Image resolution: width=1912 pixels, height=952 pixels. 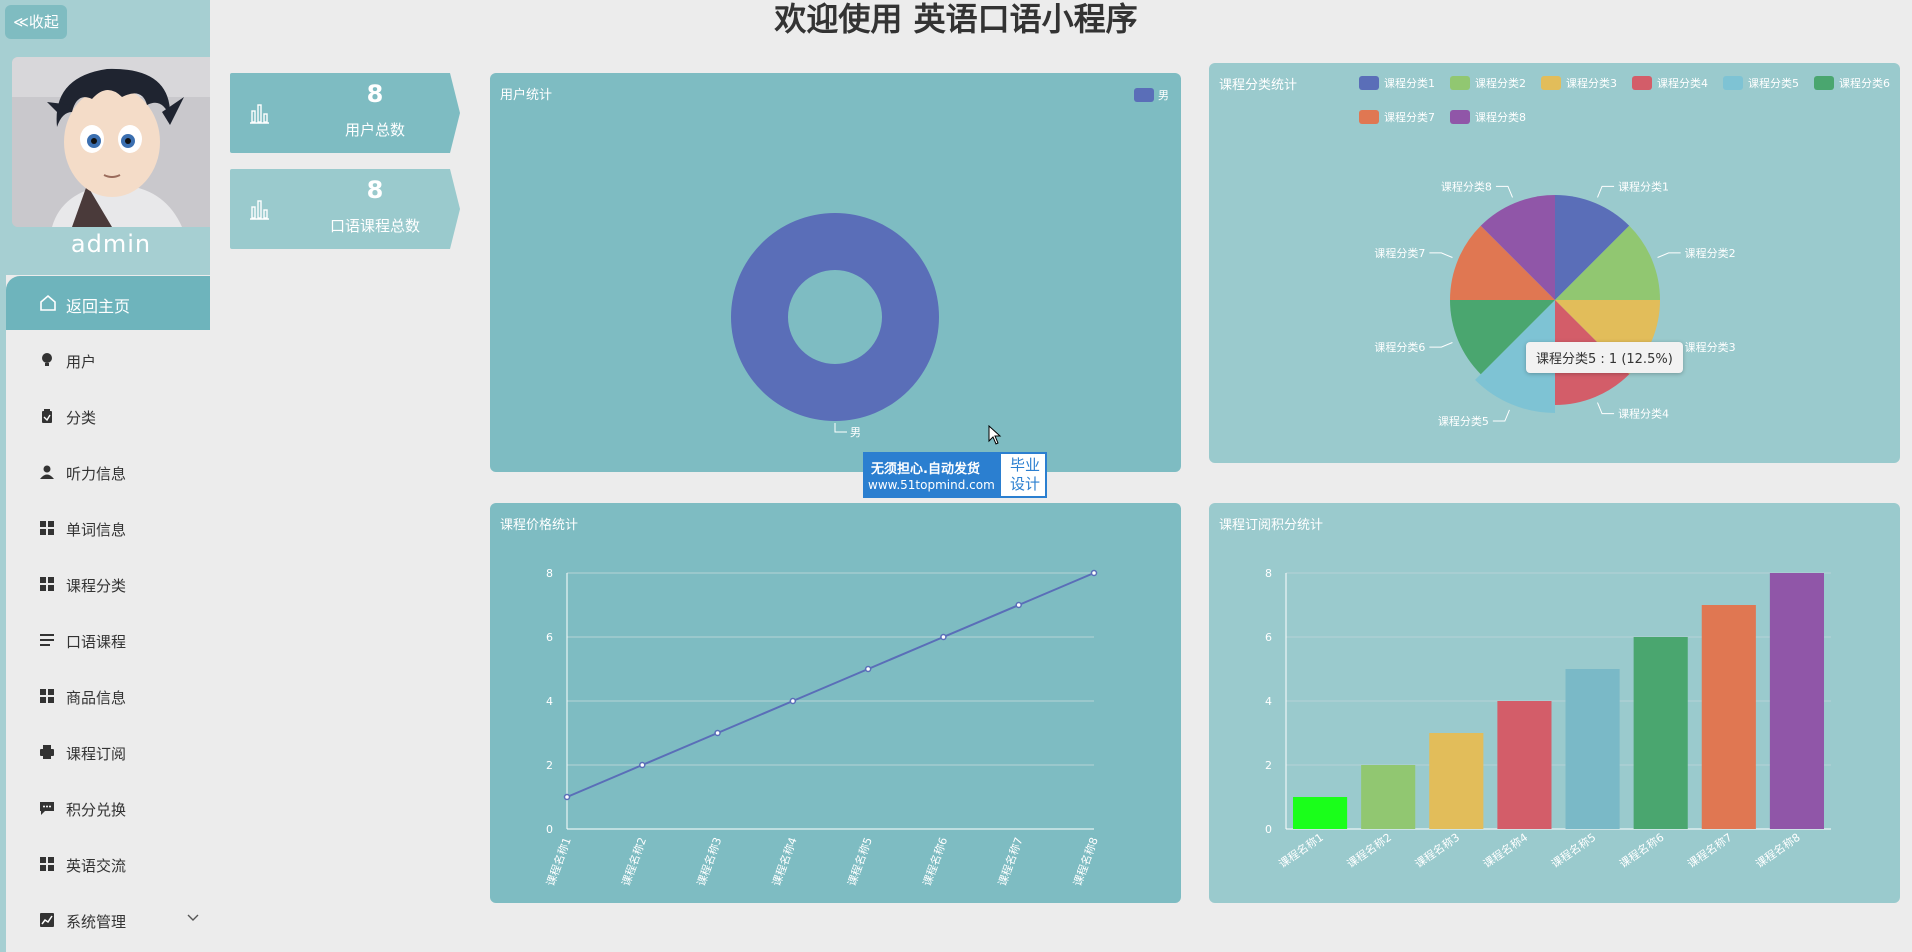 I want to click on printer-icon, so click(x=47, y=752).